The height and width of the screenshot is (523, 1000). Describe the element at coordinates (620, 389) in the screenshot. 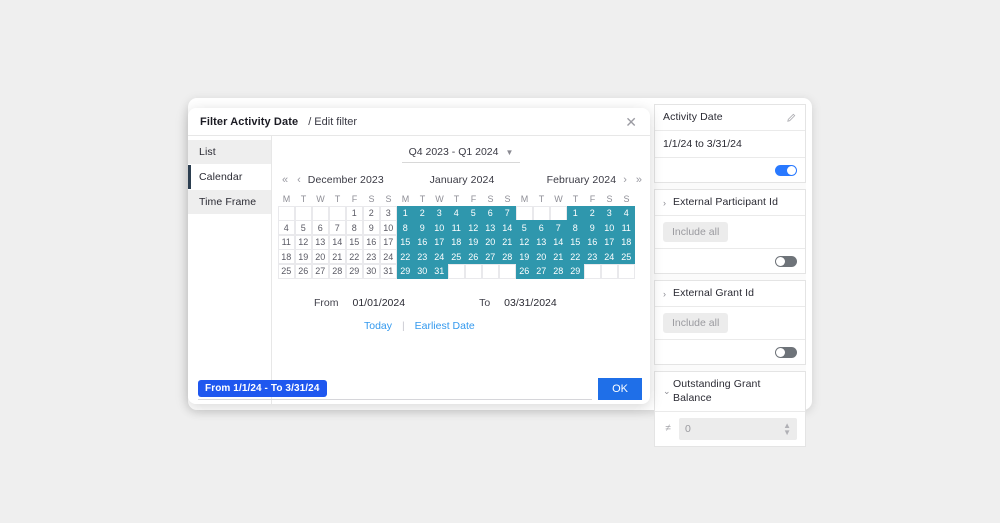

I see `ok-button: OK` at that location.